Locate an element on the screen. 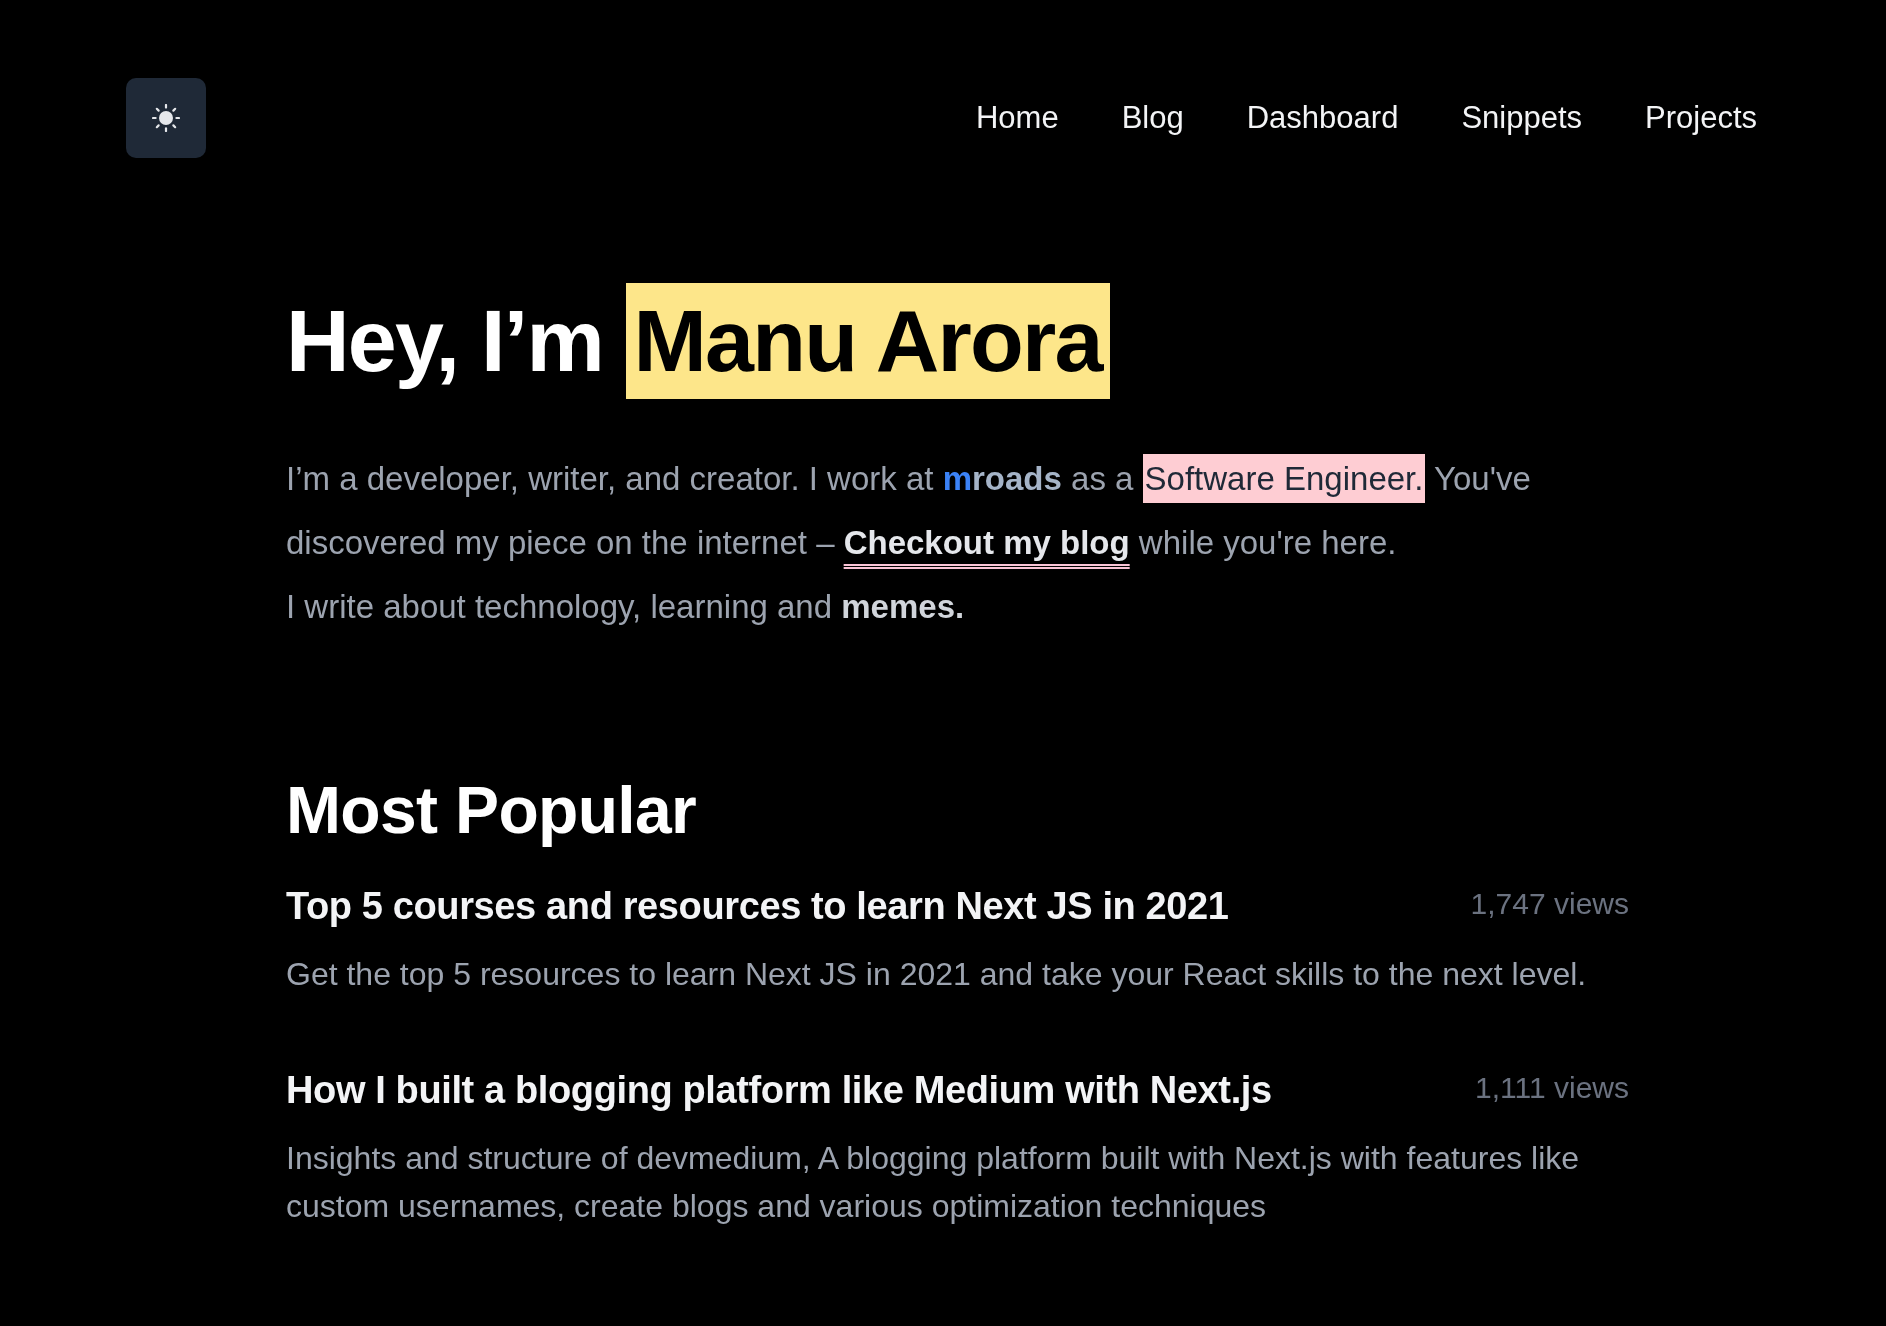  nav-link: Blog is located at coordinates (1152, 118).